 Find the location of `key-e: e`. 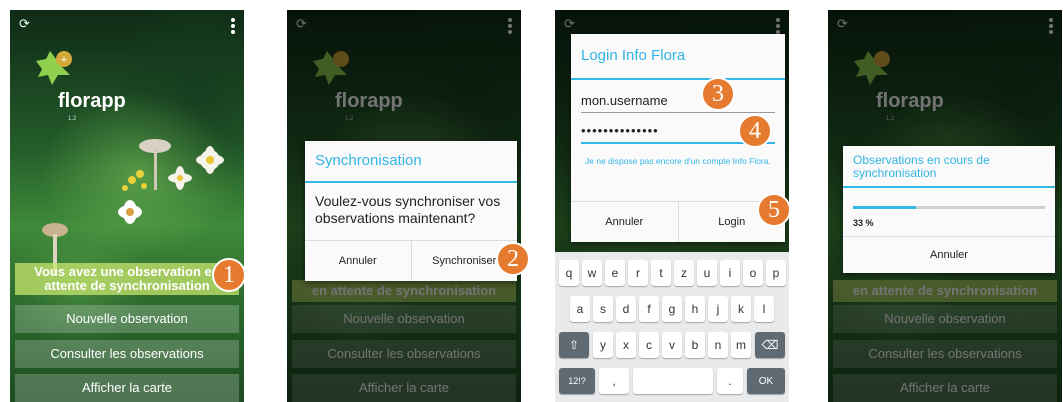

key-e: e is located at coordinates (615, 273).